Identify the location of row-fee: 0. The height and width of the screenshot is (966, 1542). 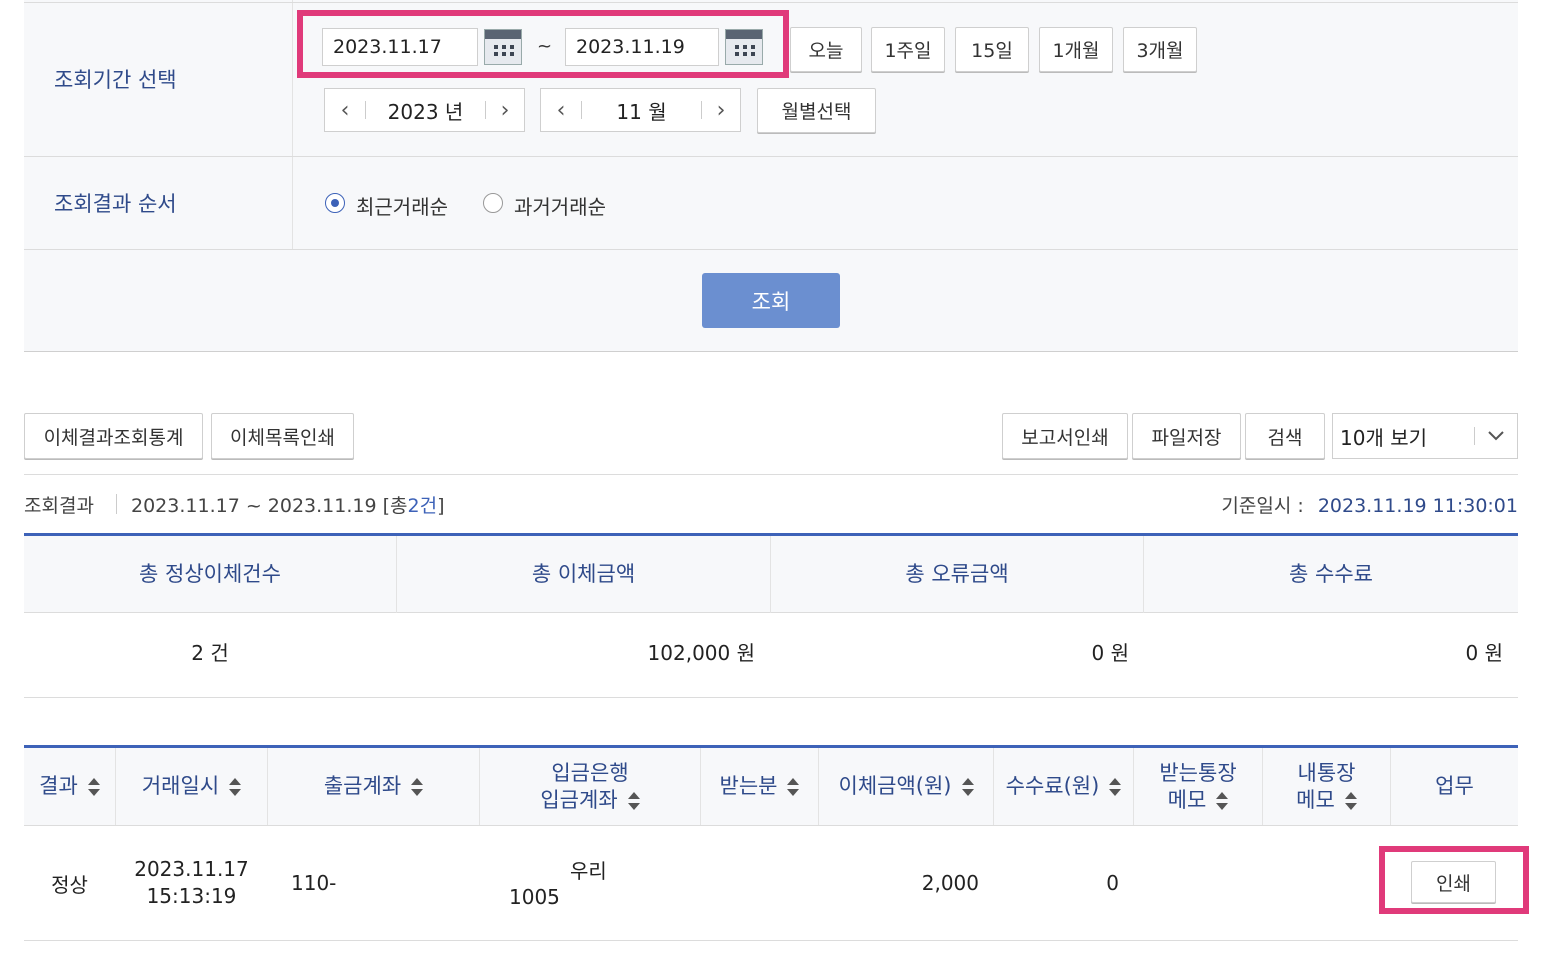
(1112, 883).